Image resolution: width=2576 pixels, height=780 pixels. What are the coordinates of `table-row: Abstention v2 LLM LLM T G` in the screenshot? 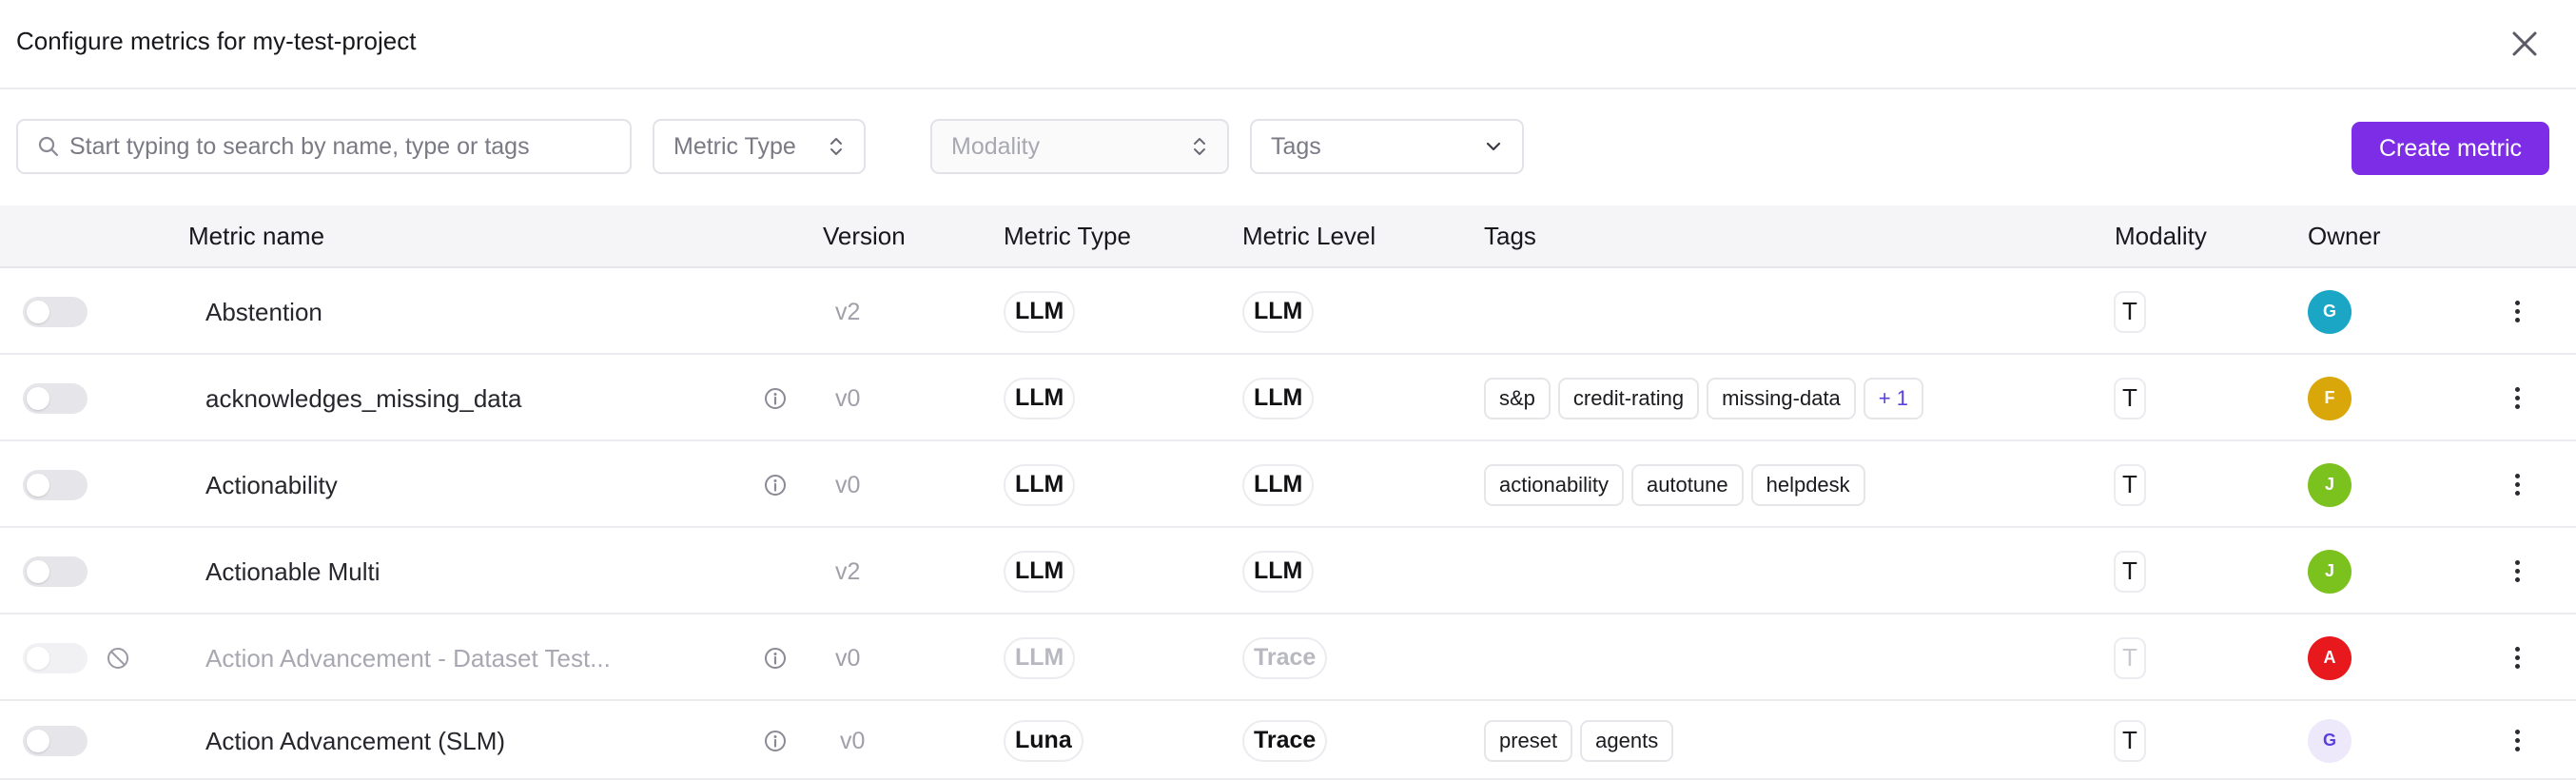 It's located at (1288, 311).